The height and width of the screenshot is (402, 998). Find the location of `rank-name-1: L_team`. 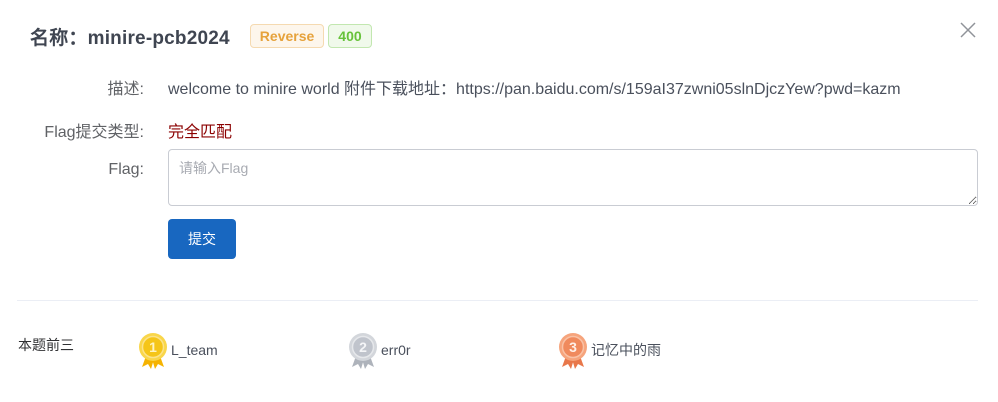

rank-name-1: L_team is located at coordinates (194, 350).